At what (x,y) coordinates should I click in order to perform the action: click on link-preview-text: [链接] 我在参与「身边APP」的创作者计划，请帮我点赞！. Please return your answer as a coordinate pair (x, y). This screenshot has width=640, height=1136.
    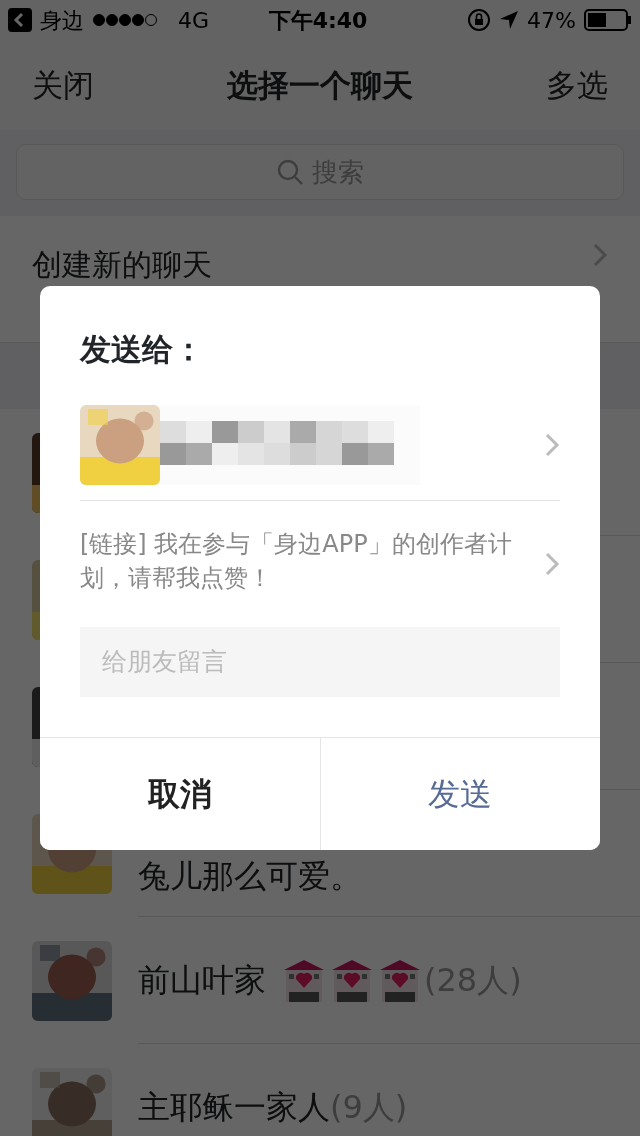
    Looking at the image, I should click on (296, 561).